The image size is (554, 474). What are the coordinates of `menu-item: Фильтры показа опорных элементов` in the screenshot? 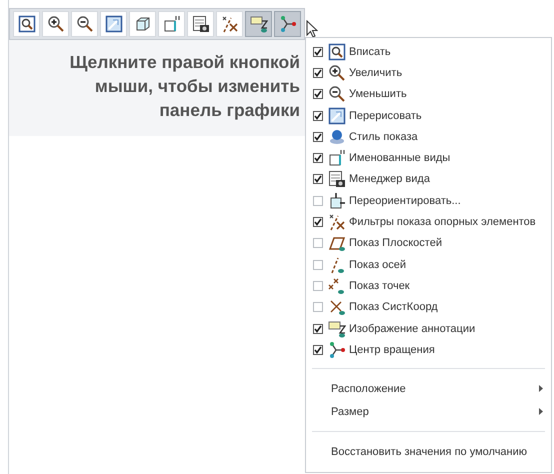 It's located at (442, 222).